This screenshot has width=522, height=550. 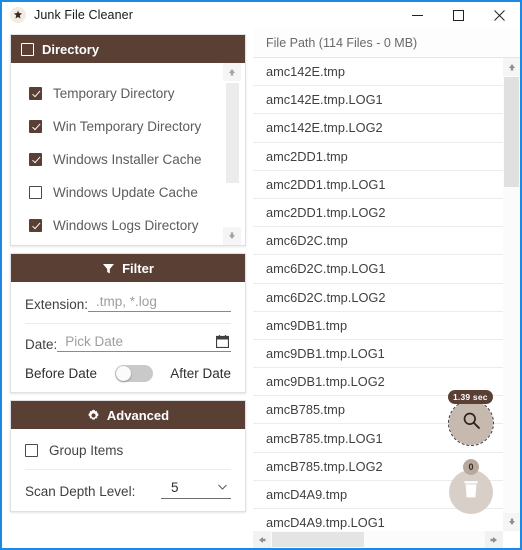 What do you see at coordinates (261, 14) in the screenshot?
I see `title-bar: Junk File Cleaner` at bounding box center [261, 14].